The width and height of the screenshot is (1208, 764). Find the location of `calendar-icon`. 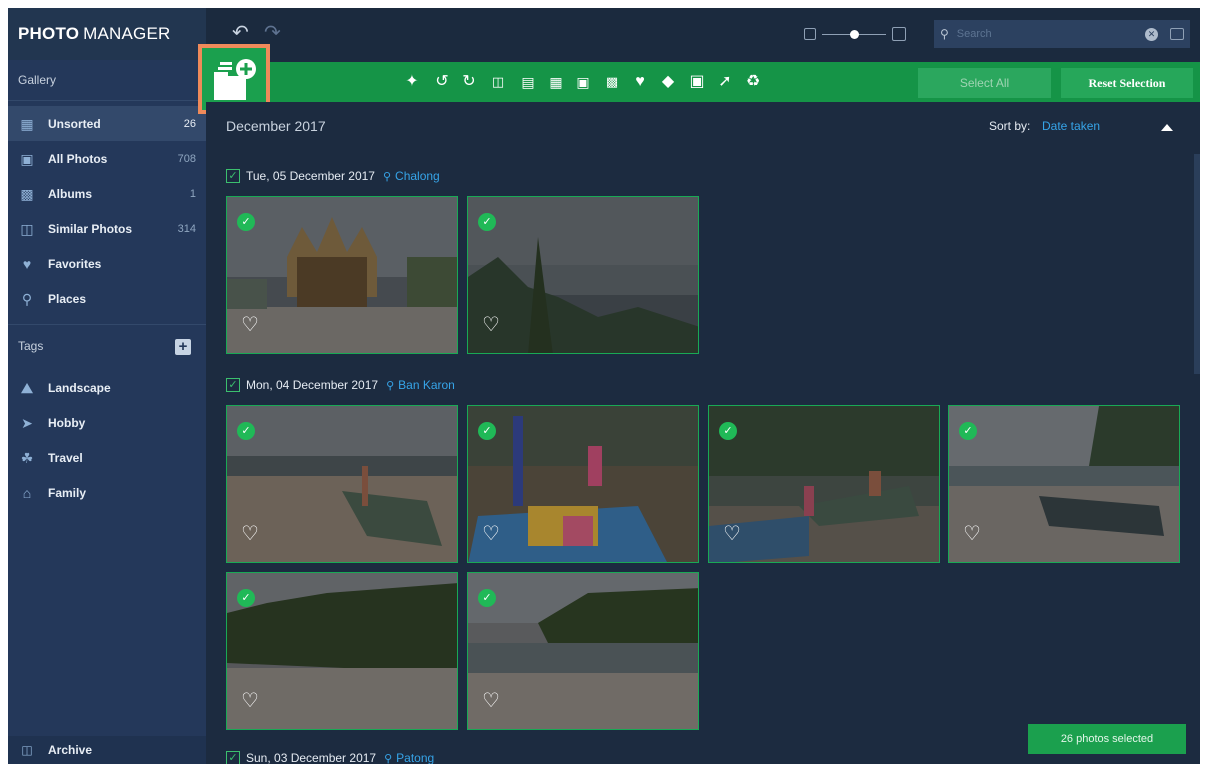

calendar-icon is located at coordinates (1177, 34).